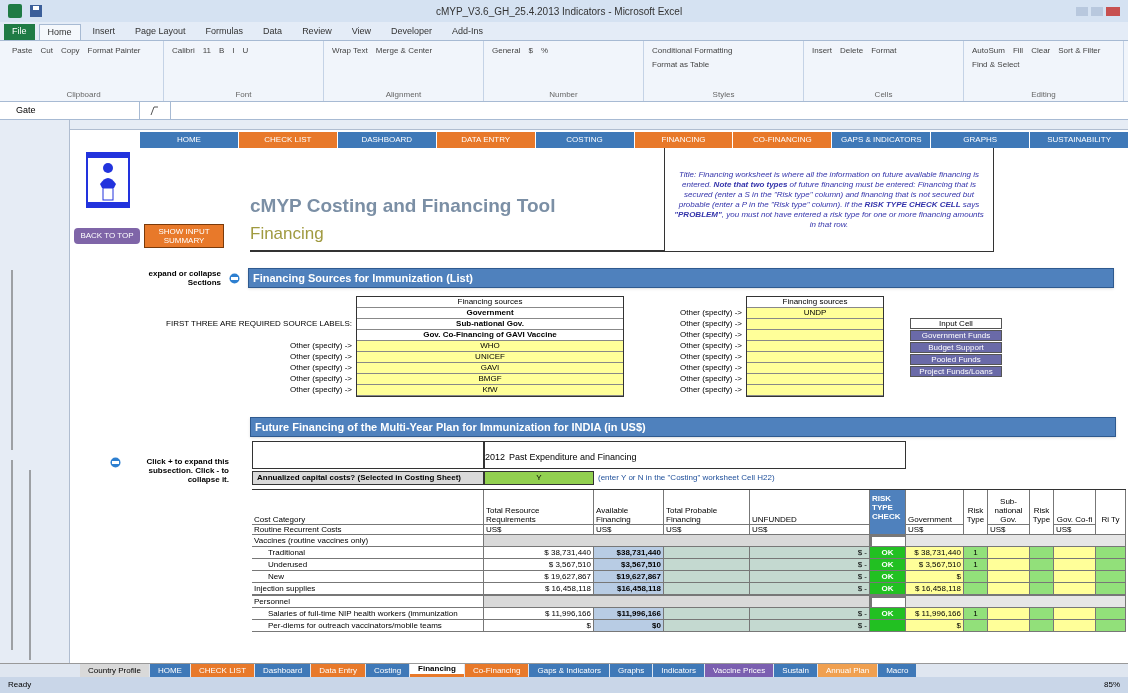 The height and width of the screenshot is (693, 1128). Describe the element at coordinates (681, 65) in the screenshot. I see `ribbon-button: Format as Table` at that location.